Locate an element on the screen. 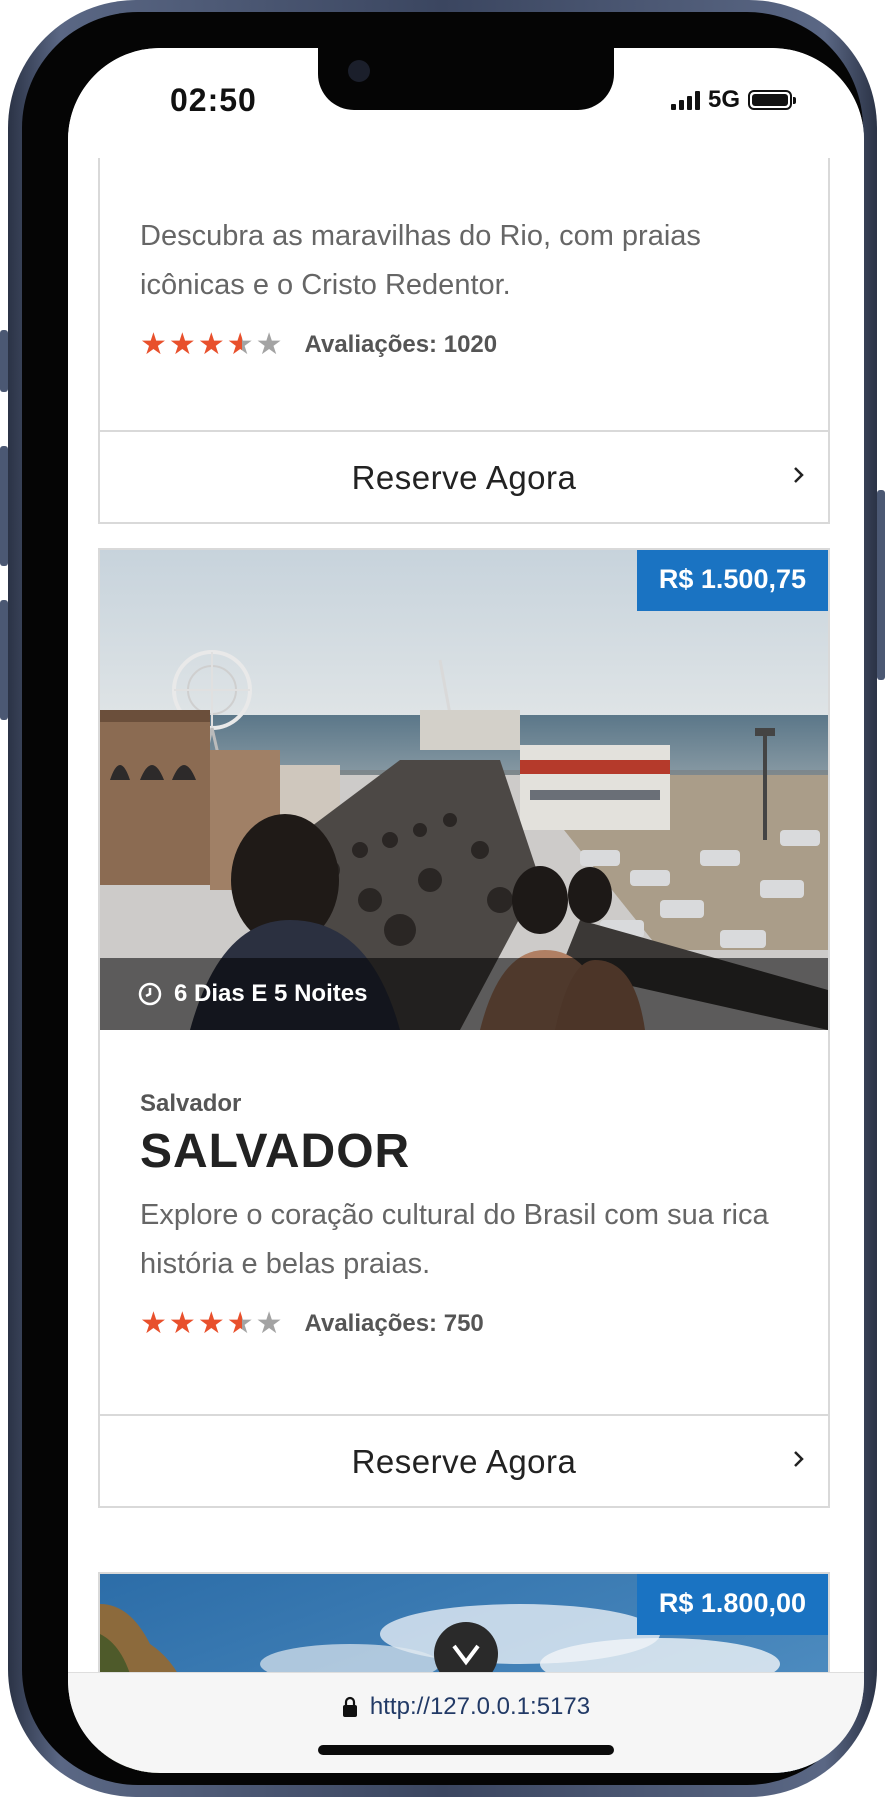  browser-url-bar: http://127.0.0.1:5173 is located at coordinates (466, 1722).